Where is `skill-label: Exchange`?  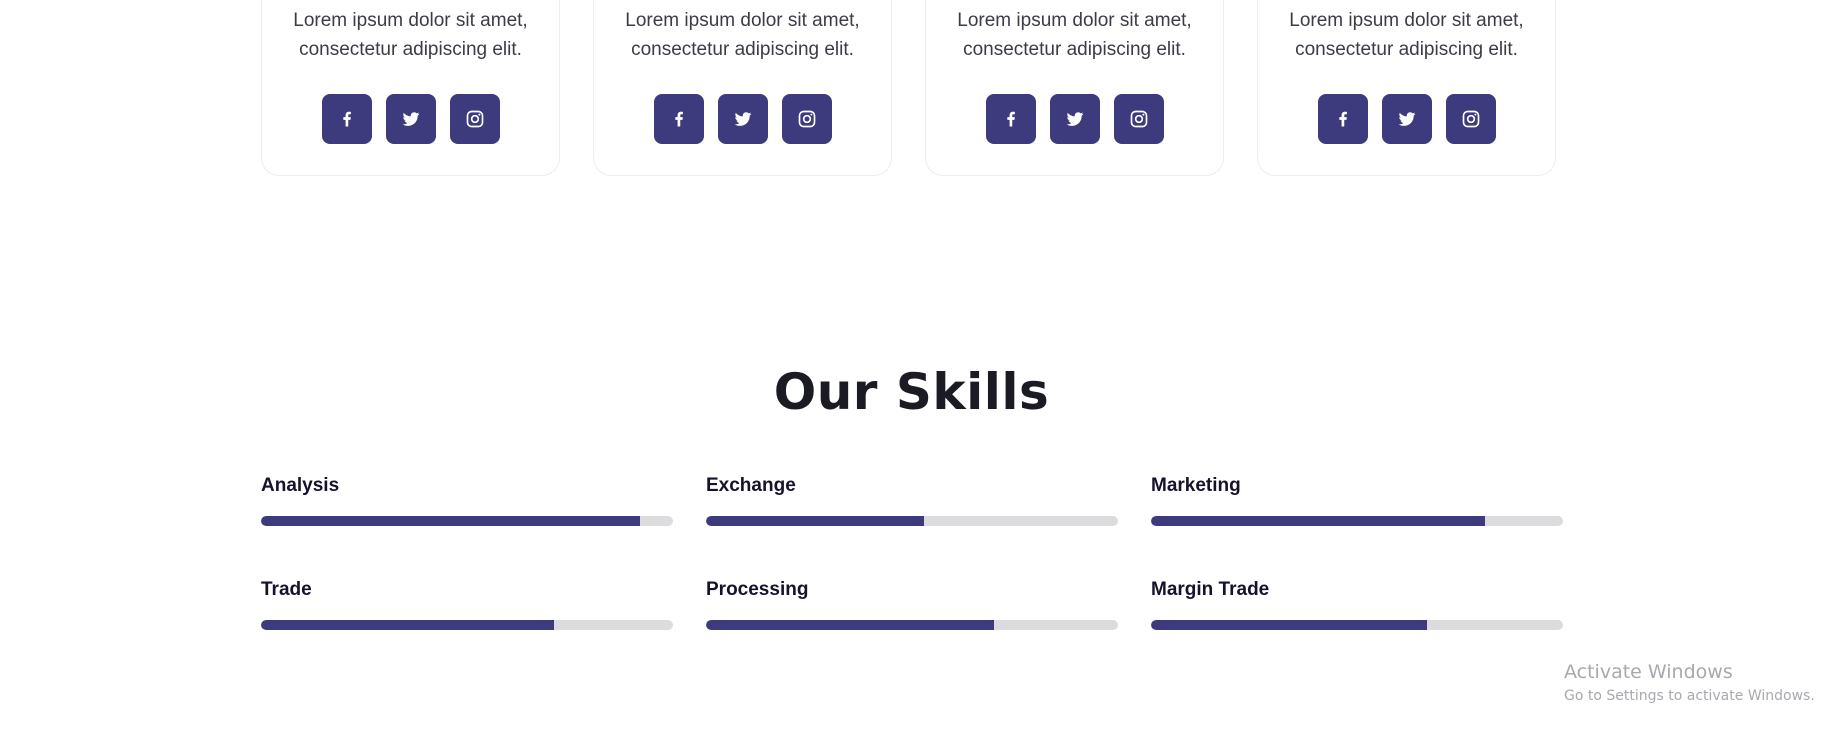 skill-label: Exchange is located at coordinates (751, 485).